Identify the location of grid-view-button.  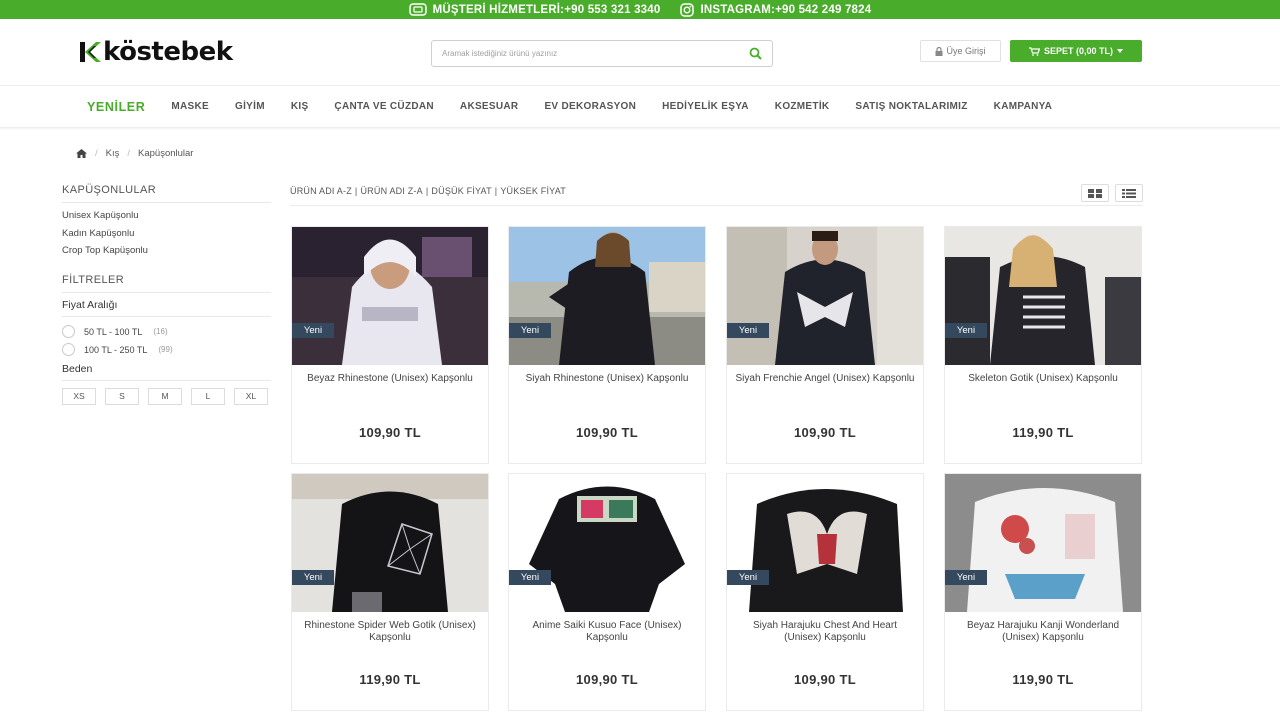
(1095, 193).